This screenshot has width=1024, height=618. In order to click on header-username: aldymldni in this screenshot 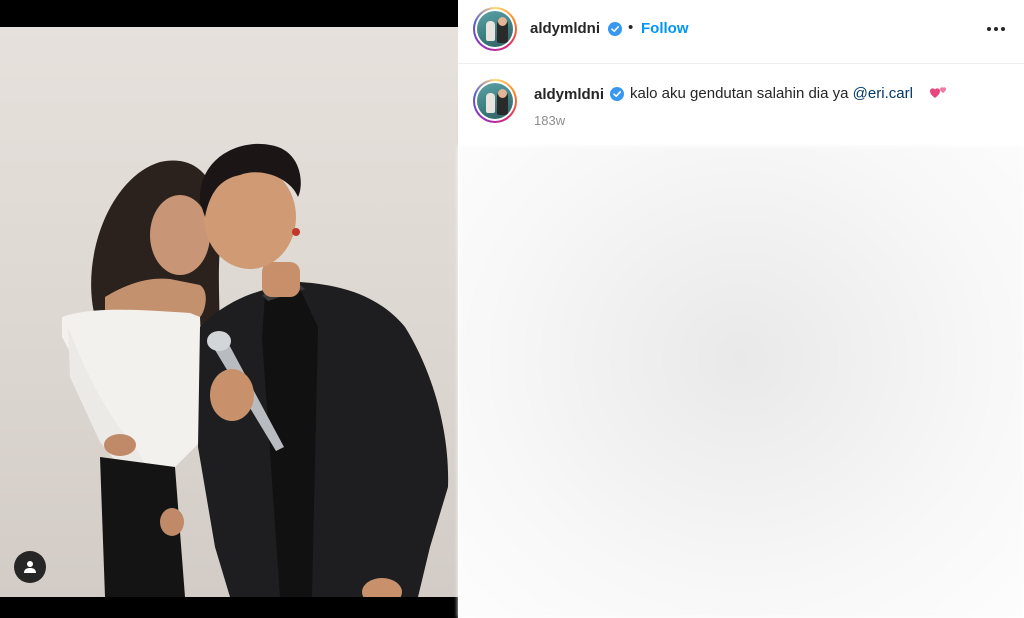, I will do `click(565, 28)`.